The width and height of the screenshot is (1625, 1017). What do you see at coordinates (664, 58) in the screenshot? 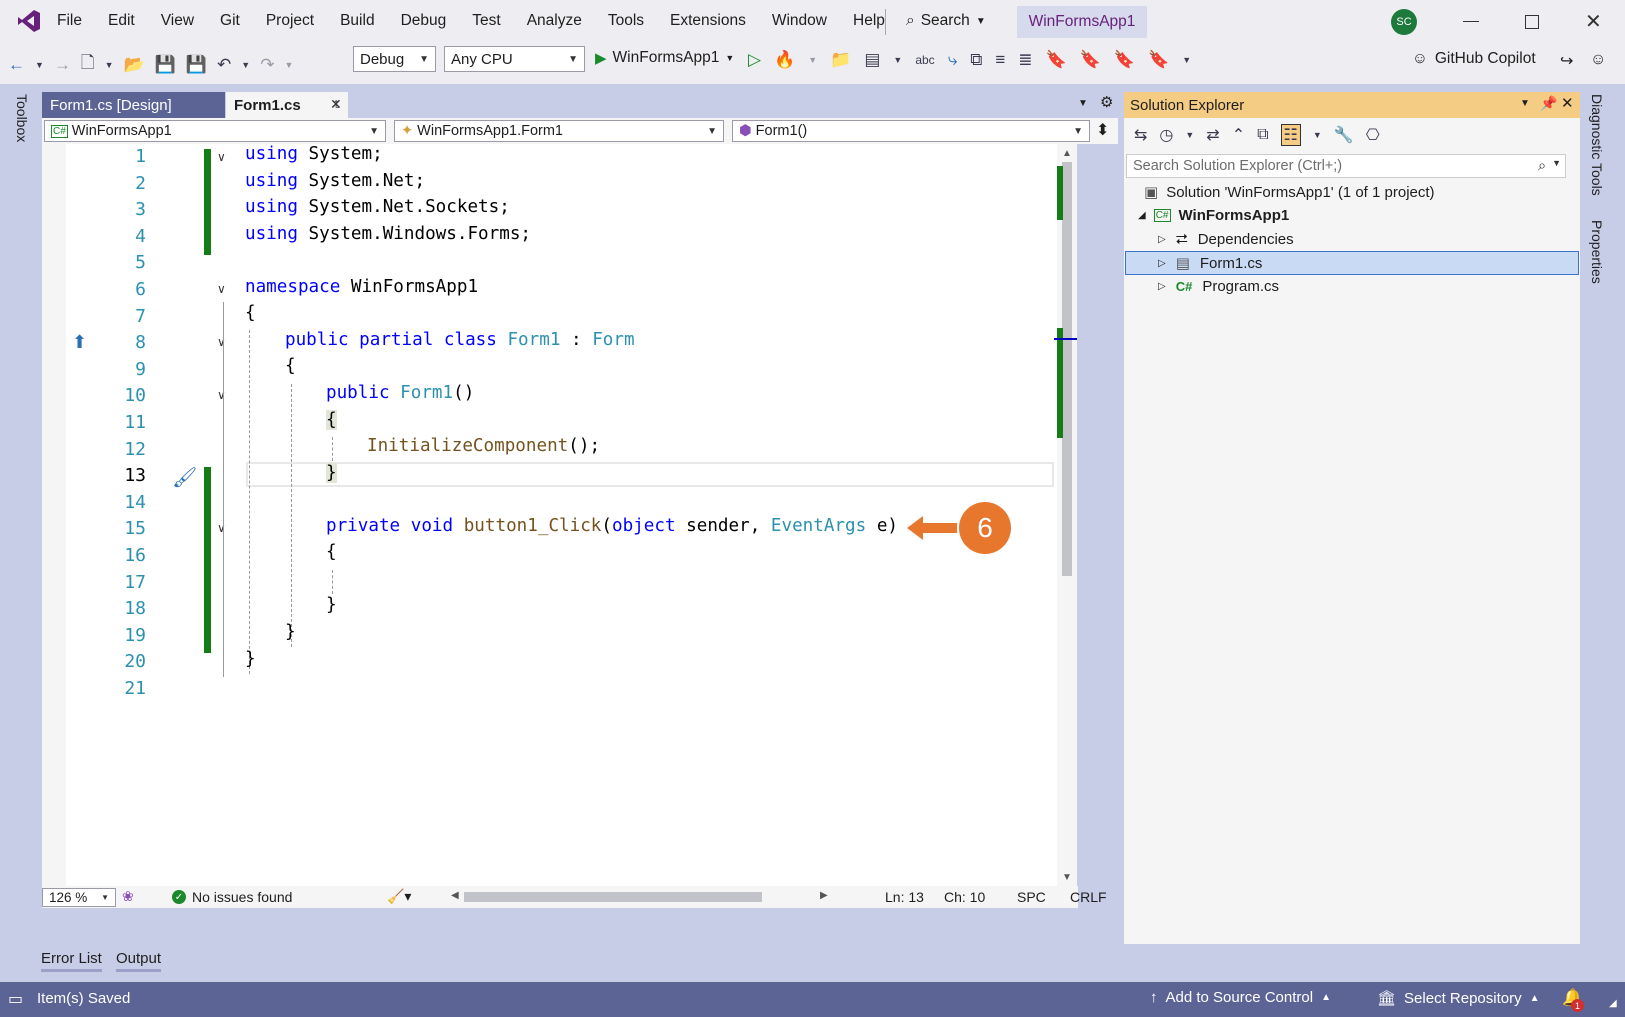
I see `start-debug-button: ▶ WinFormsApp1 ▼` at bounding box center [664, 58].